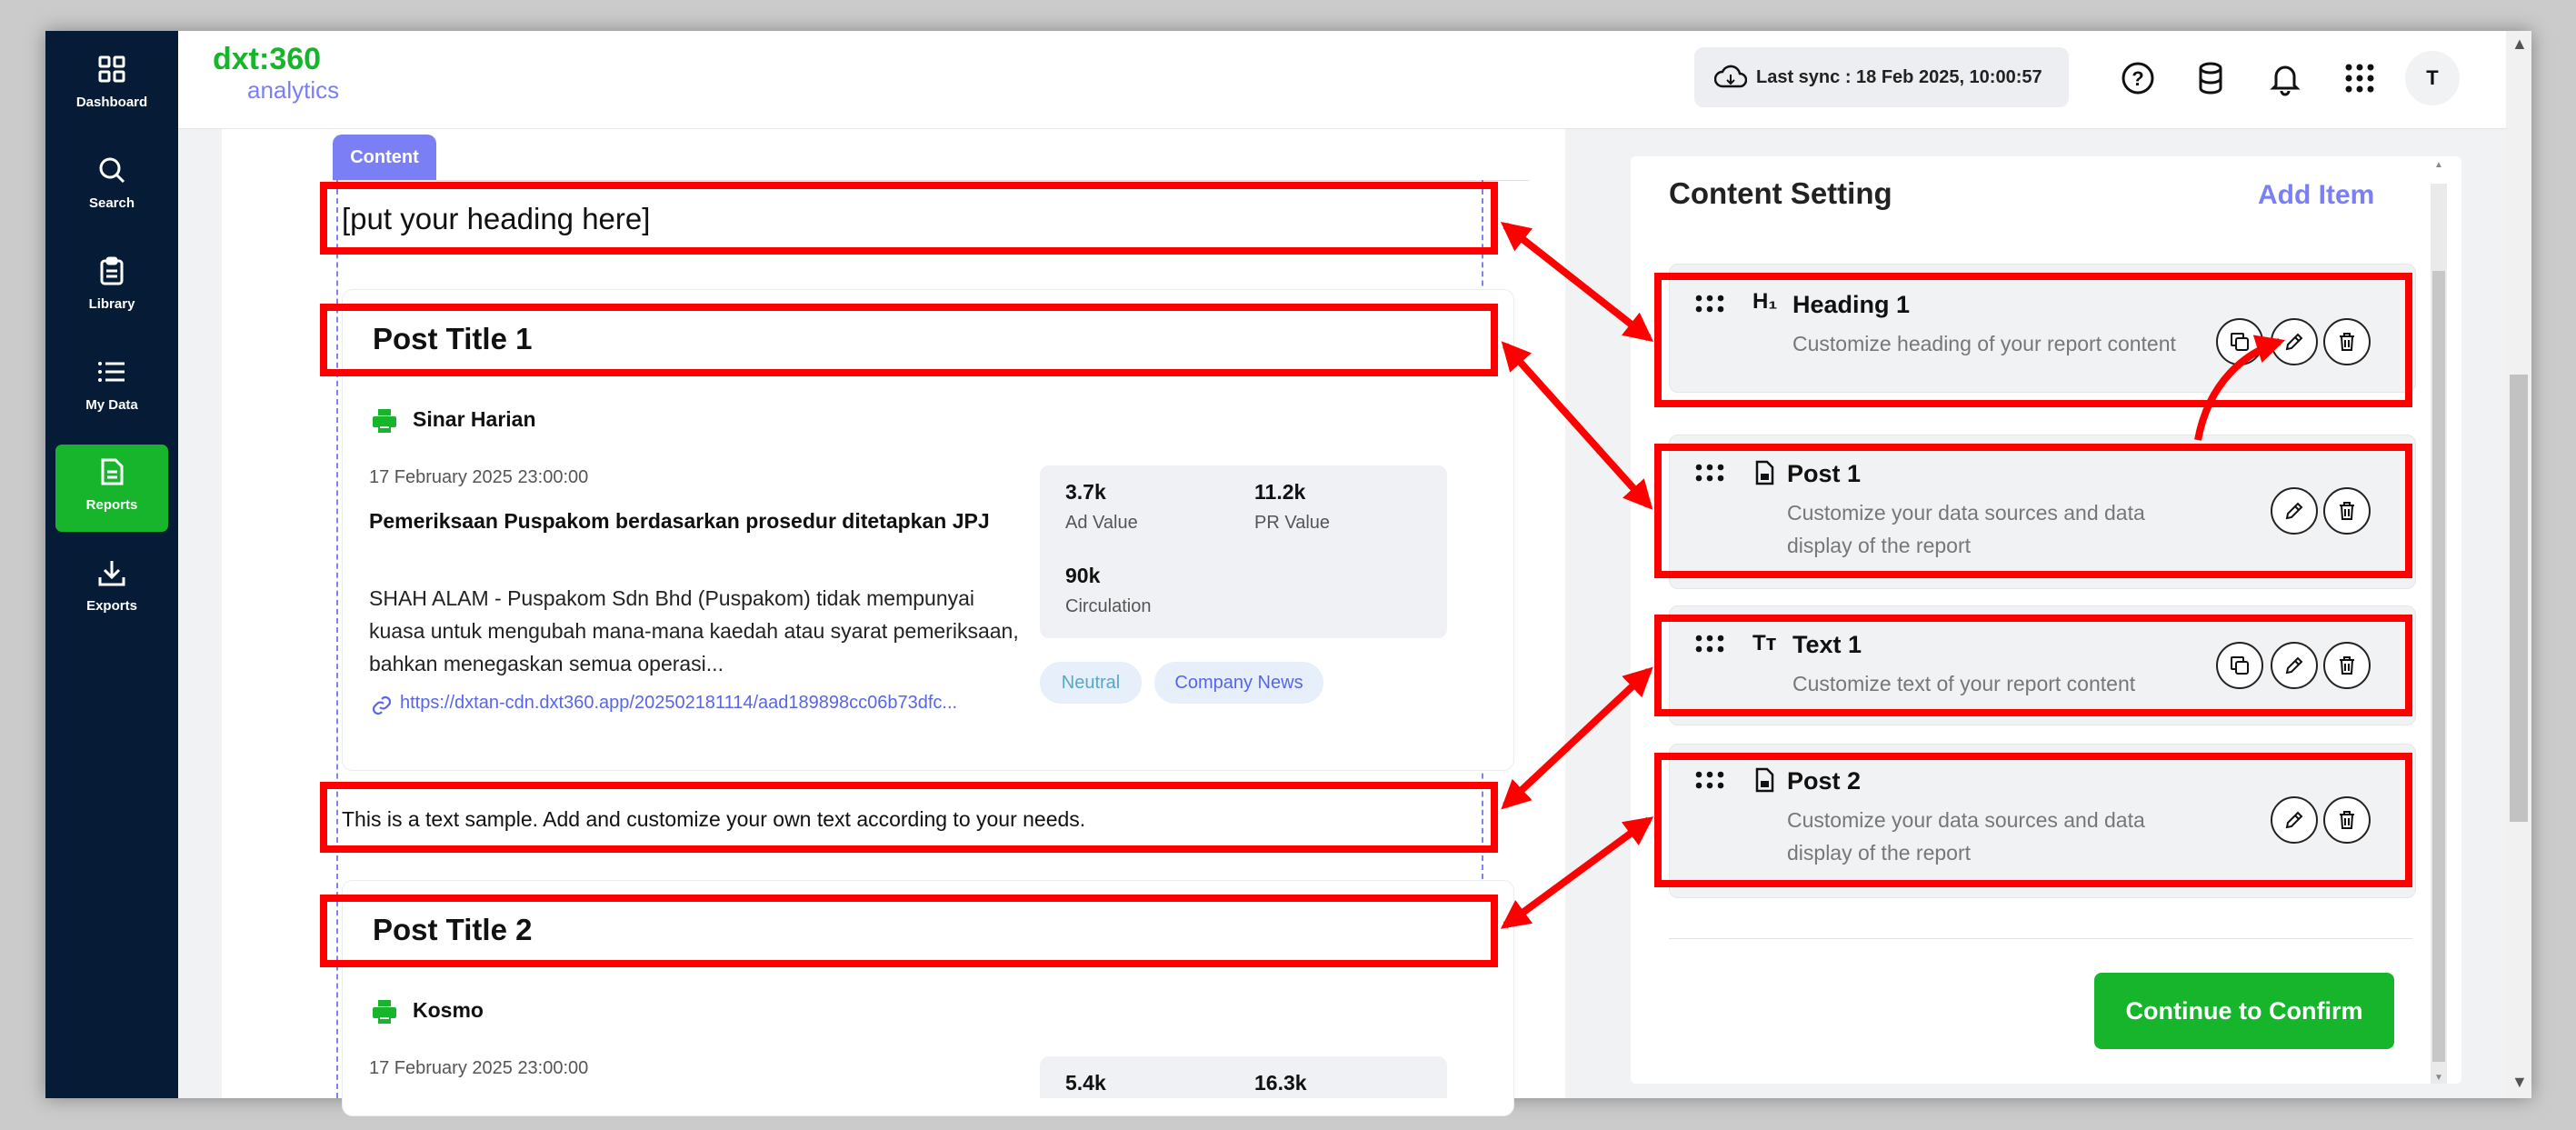 The width and height of the screenshot is (2576, 1130). I want to click on sidebar-item-exports: Exports, so click(111, 589).